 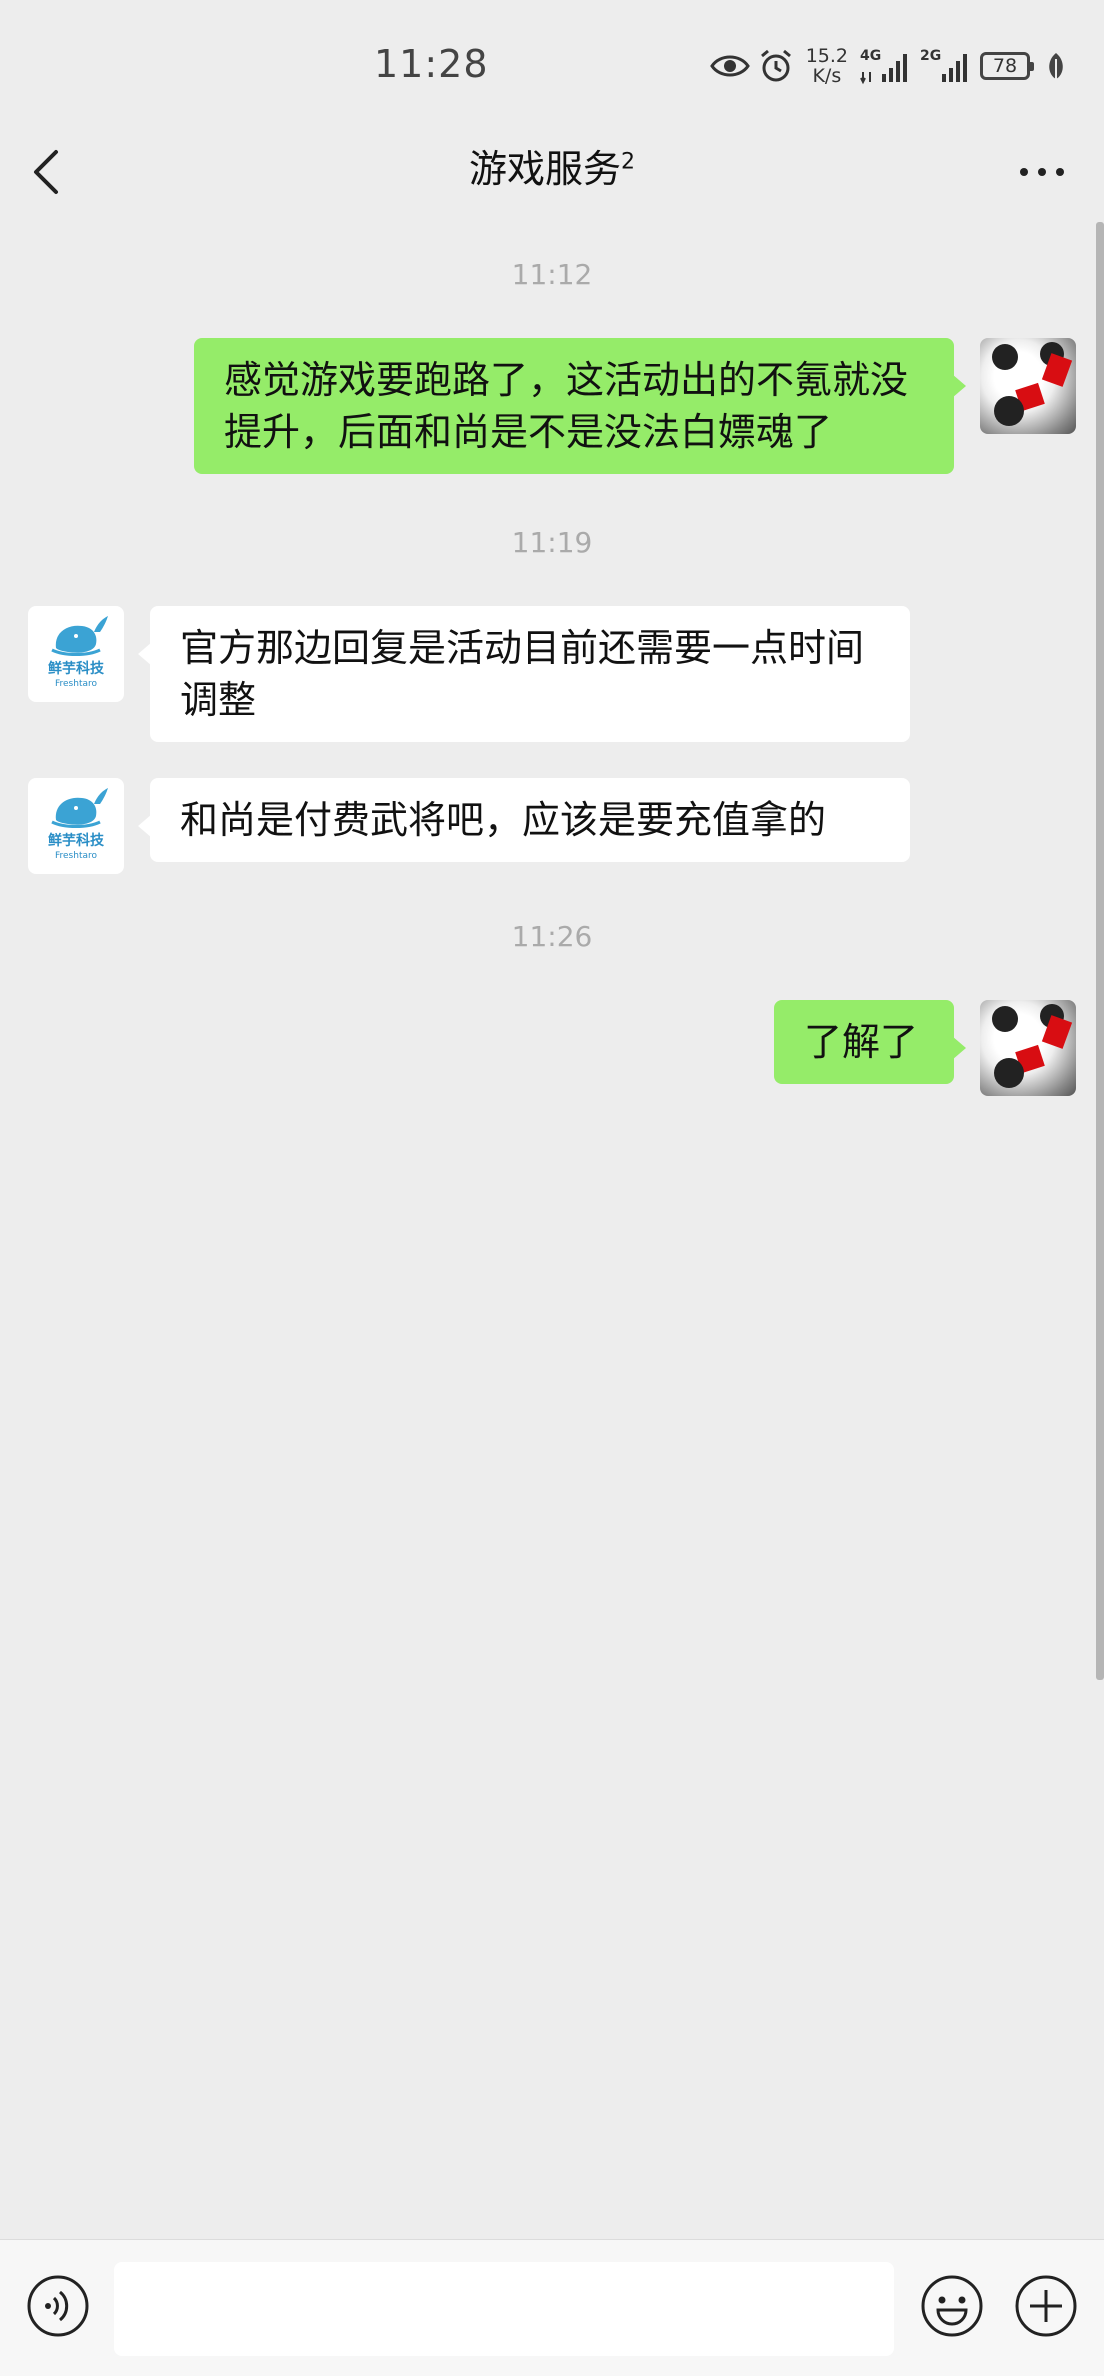 What do you see at coordinates (729, 66) in the screenshot?
I see `eye-icon` at bounding box center [729, 66].